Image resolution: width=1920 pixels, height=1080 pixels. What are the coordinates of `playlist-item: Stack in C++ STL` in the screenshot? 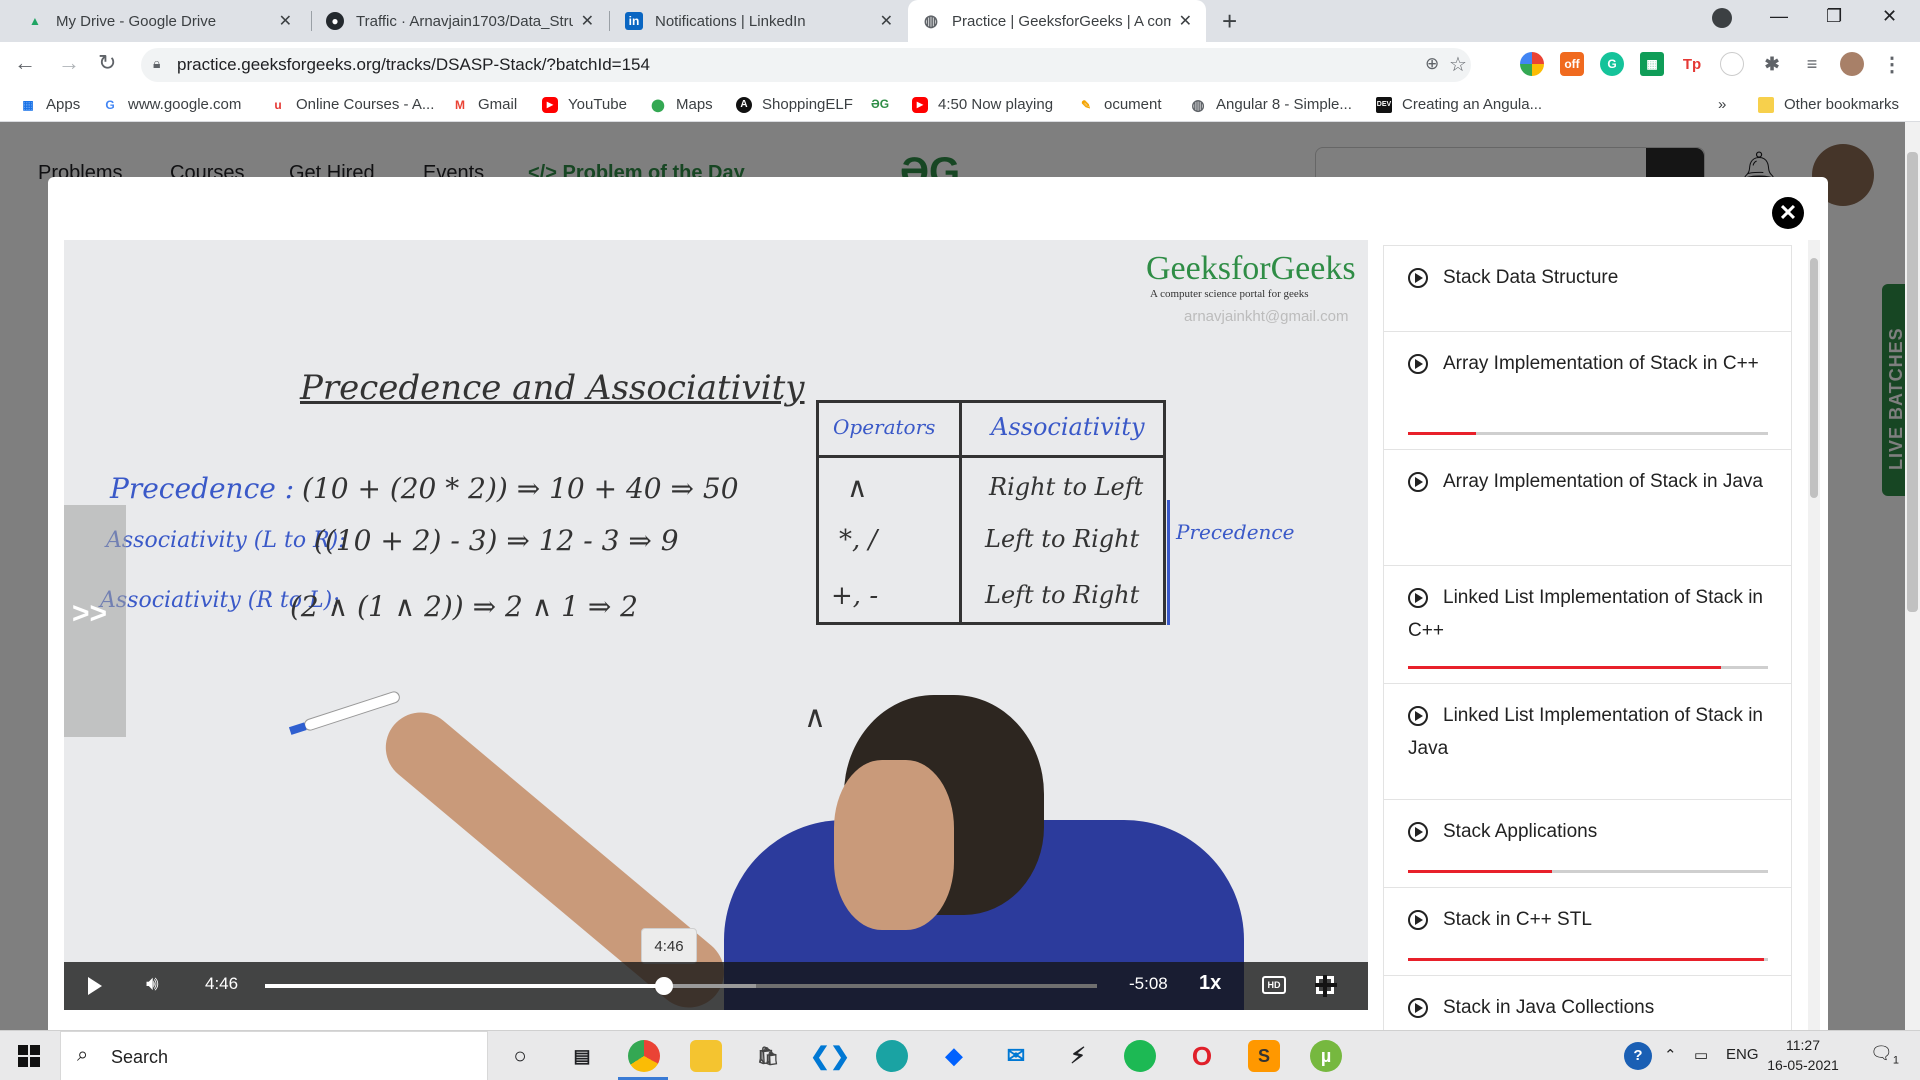 It's located at (1587, 932).